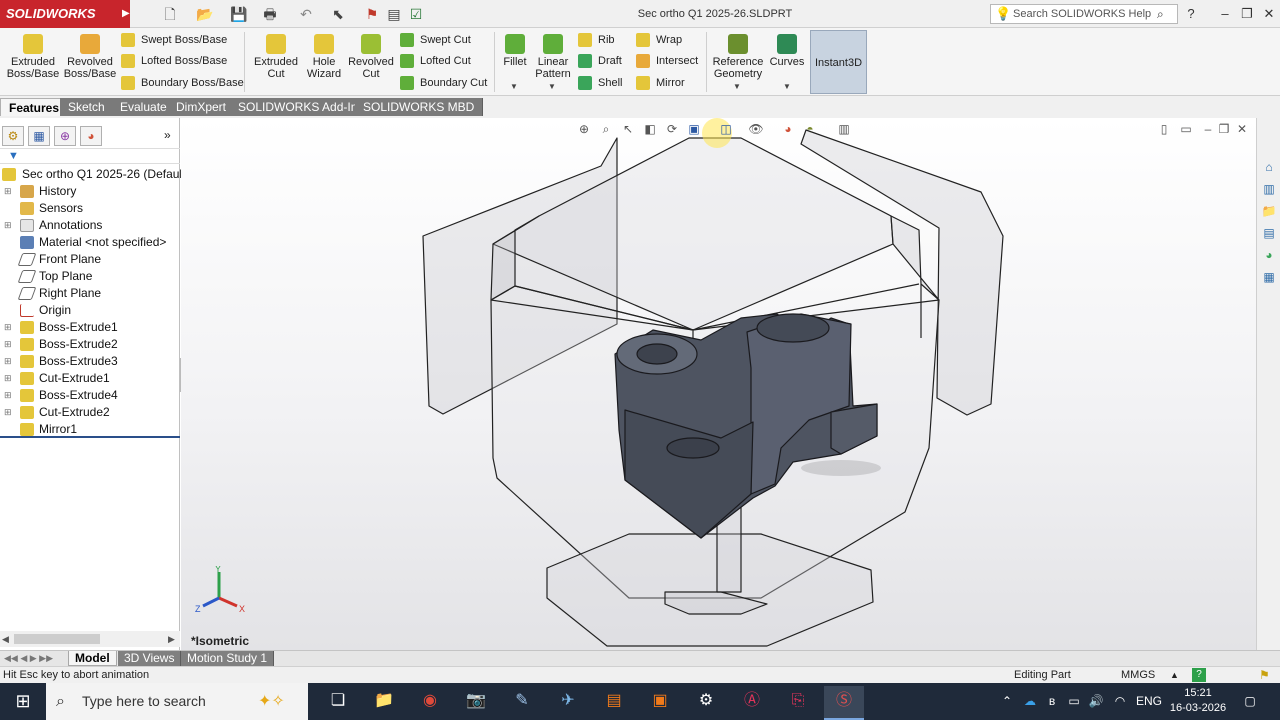 Image resolution: width=1280 pixels, height=720 pixels. Describe the element at coordinates (90, 361) in the screenshot. I see `tree-item-boss-extrude3: ⊞ Boss-Extrude3` at that location.